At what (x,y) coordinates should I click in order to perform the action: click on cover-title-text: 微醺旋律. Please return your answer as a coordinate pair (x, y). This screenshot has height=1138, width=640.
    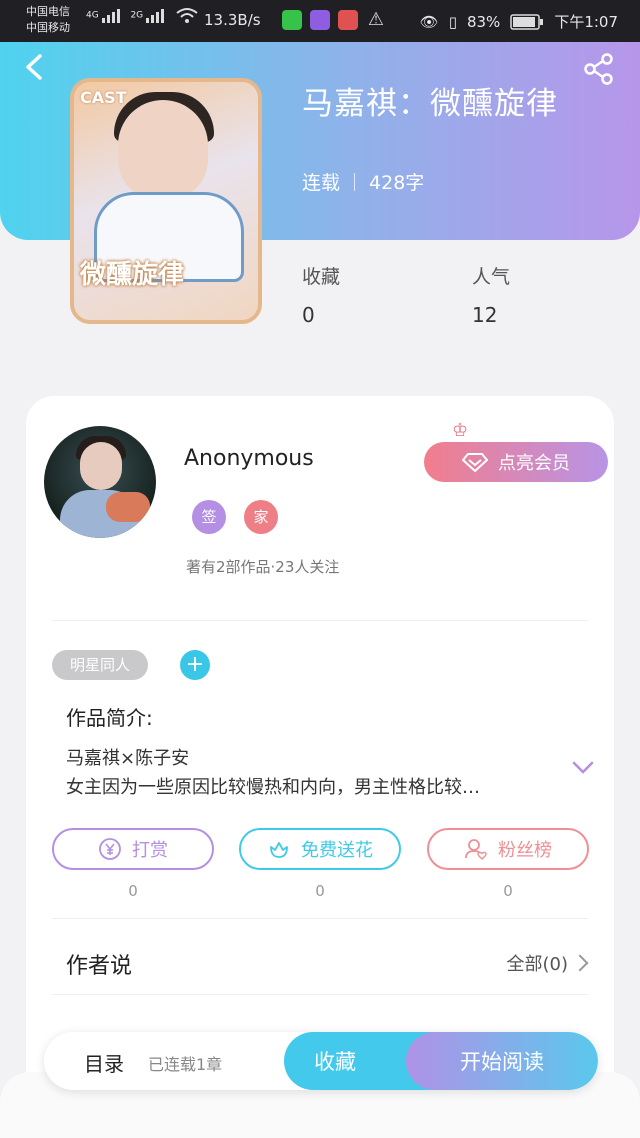
    Looking at the image, I should click on (132, 275).